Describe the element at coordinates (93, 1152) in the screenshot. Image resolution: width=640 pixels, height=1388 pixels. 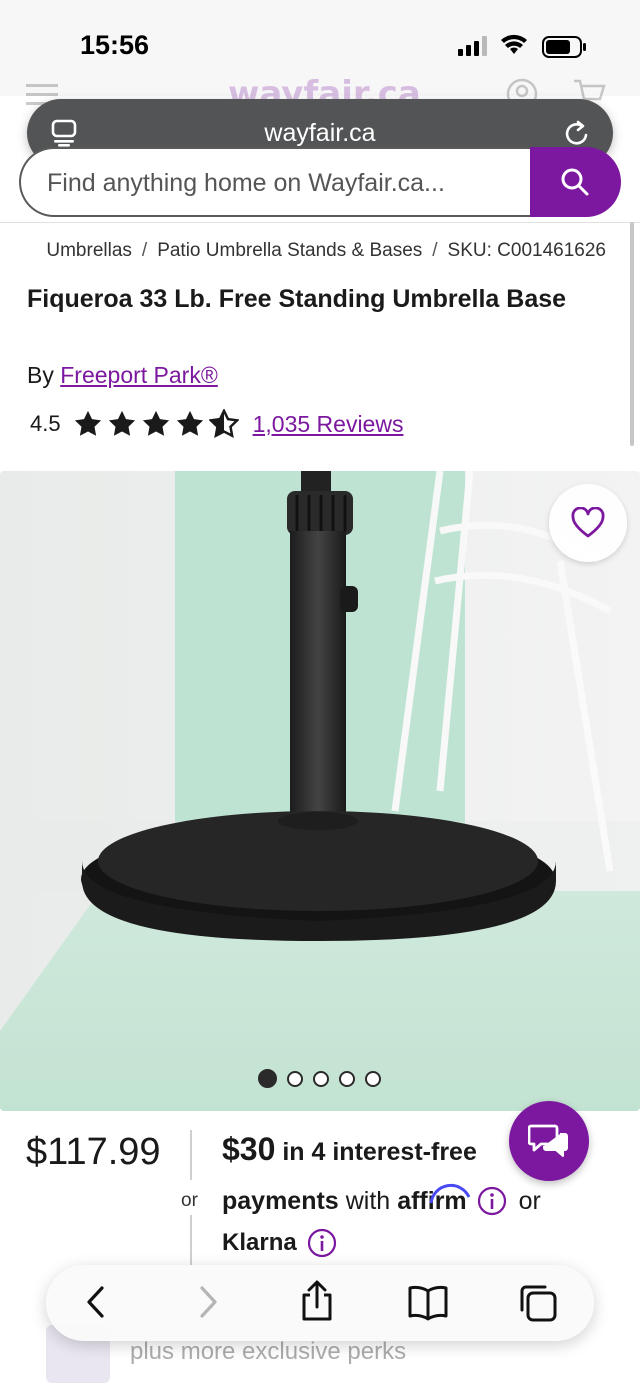
I see `price: $117.99` at that location.